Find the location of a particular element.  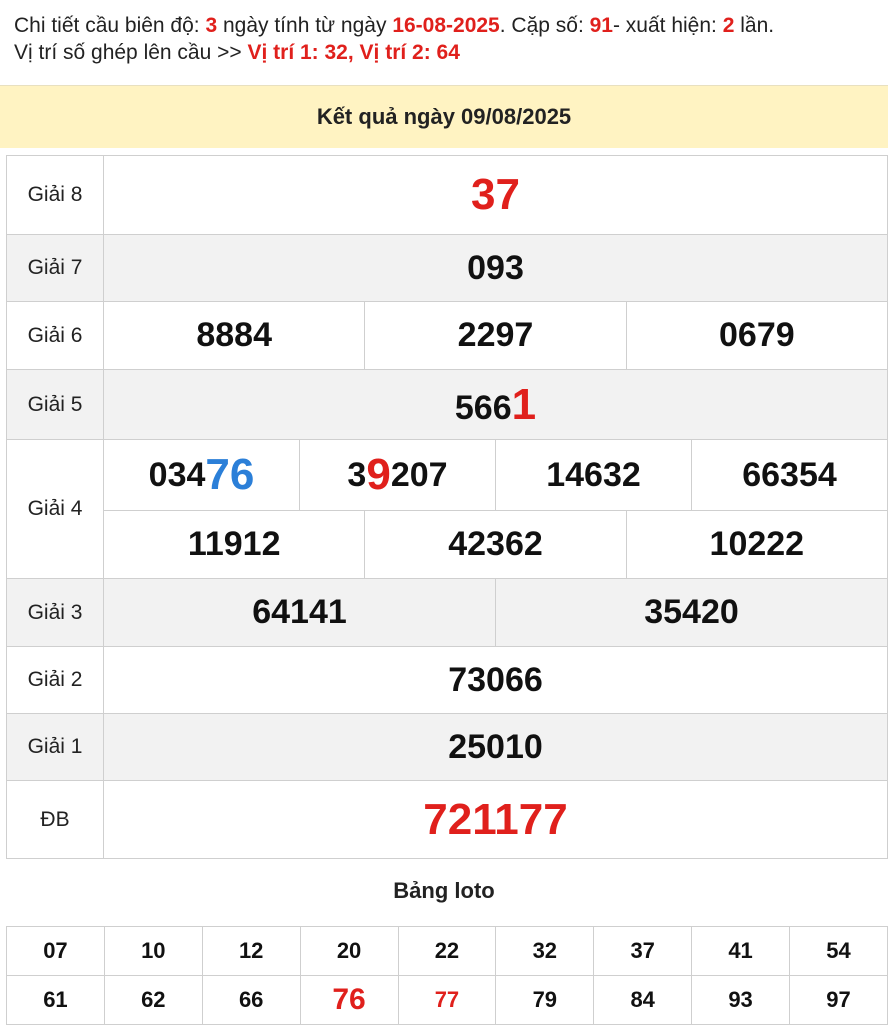

highlight-digit: 1 is located at coordinates (524, 404).